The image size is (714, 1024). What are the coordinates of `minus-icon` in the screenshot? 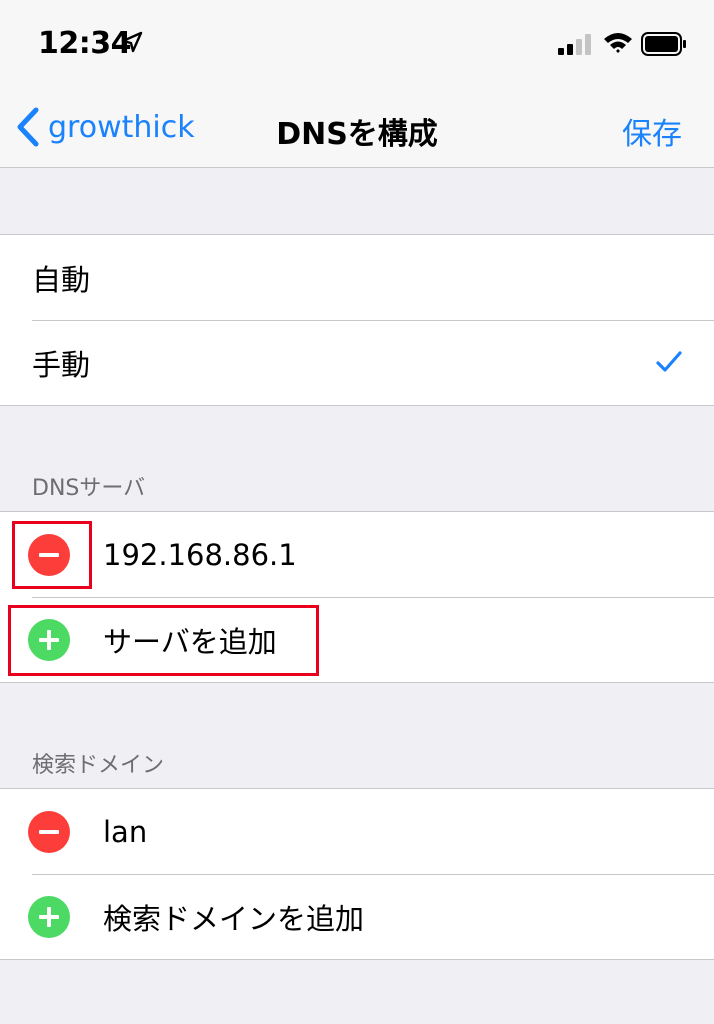 It's located at (49, 832).